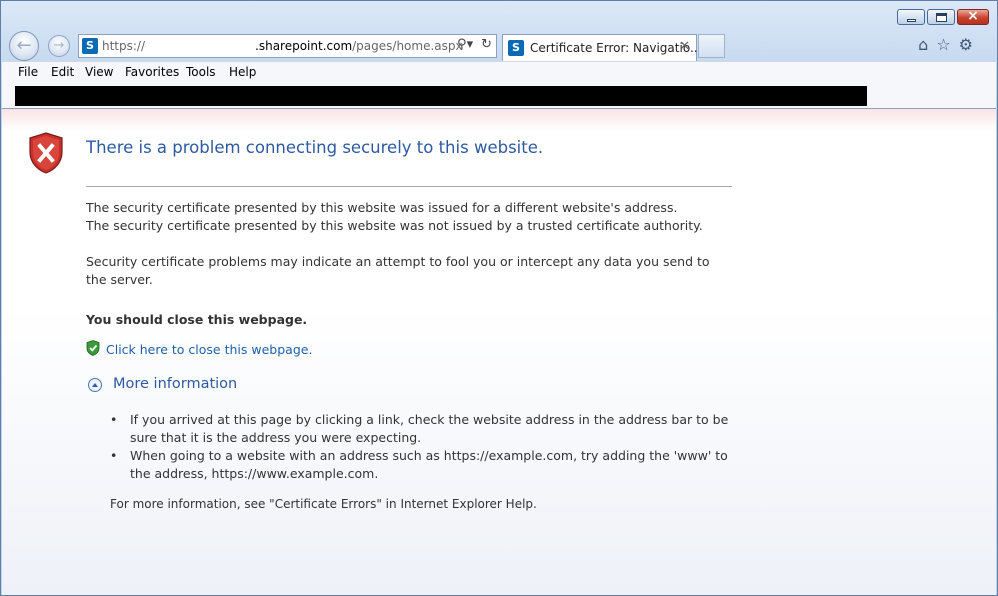  Describe the element at coordinates (911, 17) in the screenshot. I see `minimize-button` at that location.